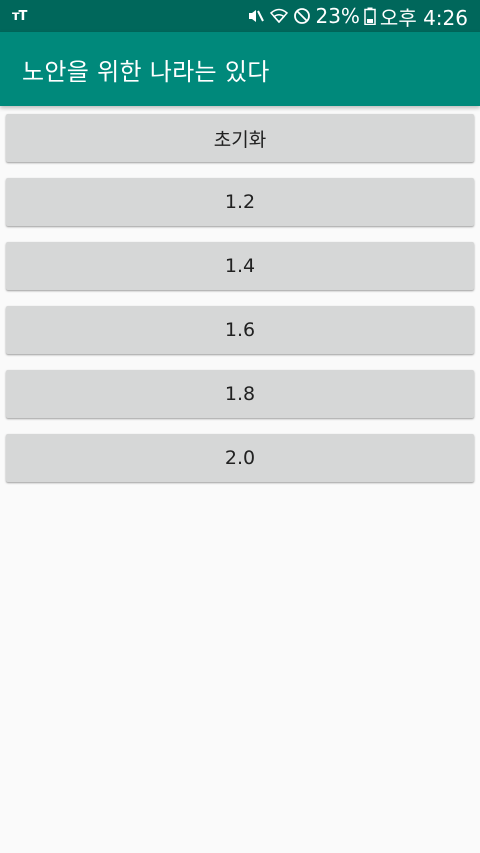 The image size is (480, 853). I want to click on scale-1-8-button: 1.8, so click(240, 394).